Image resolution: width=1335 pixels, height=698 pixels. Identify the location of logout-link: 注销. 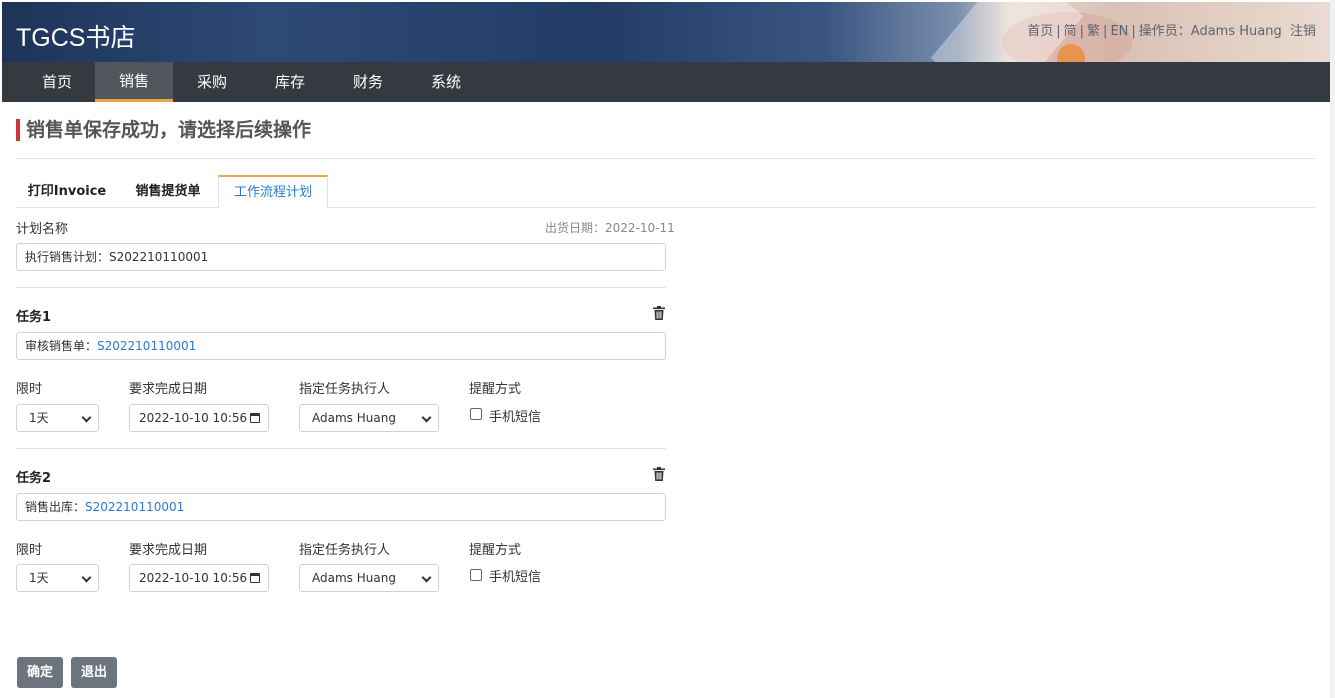
(1303, 31).